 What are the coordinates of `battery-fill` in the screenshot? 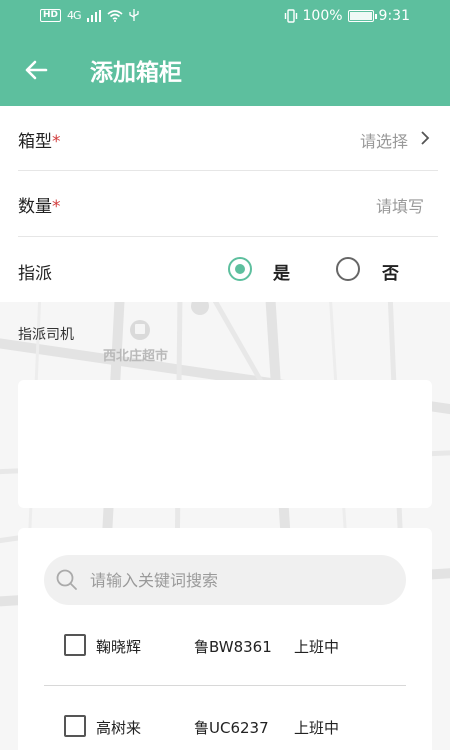 It's located at (360, 16).